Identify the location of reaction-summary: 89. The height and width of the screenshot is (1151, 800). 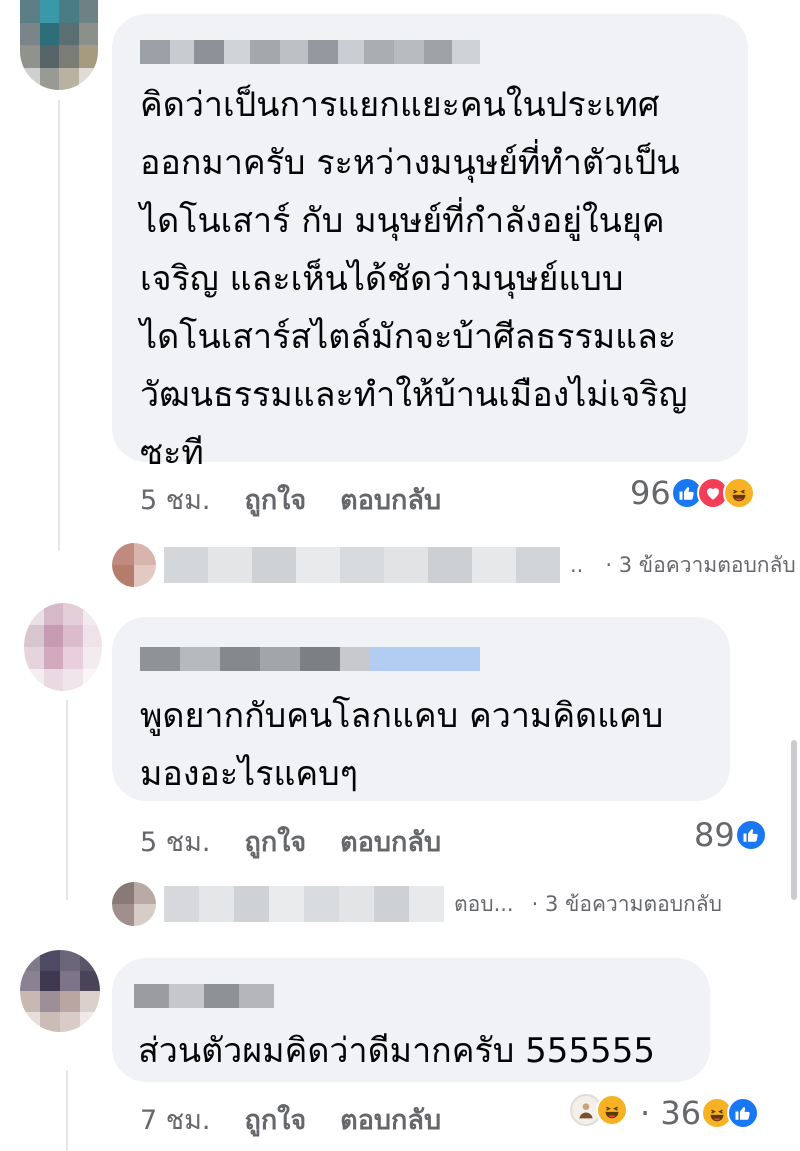
(730, 835).